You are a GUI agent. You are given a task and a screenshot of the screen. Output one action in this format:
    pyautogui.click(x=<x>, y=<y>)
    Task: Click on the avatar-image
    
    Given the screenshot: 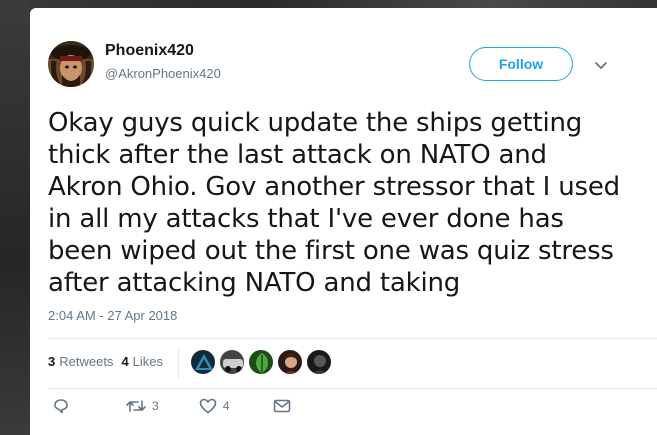 What is the action you would take?
    pyautogui.click(x=71, y=64)
    